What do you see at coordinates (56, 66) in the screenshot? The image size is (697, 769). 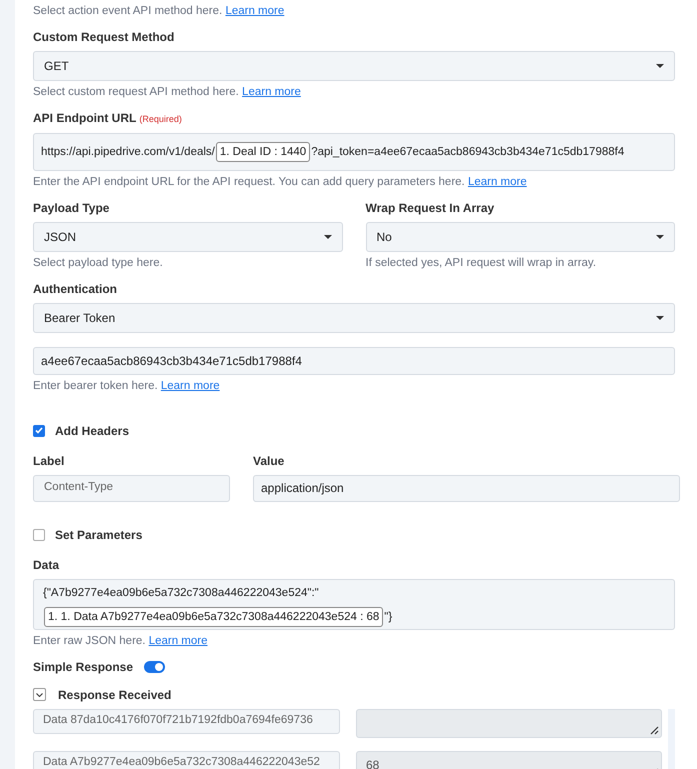 I see `dropdown-value: GET` at bounding box center [56, 66].